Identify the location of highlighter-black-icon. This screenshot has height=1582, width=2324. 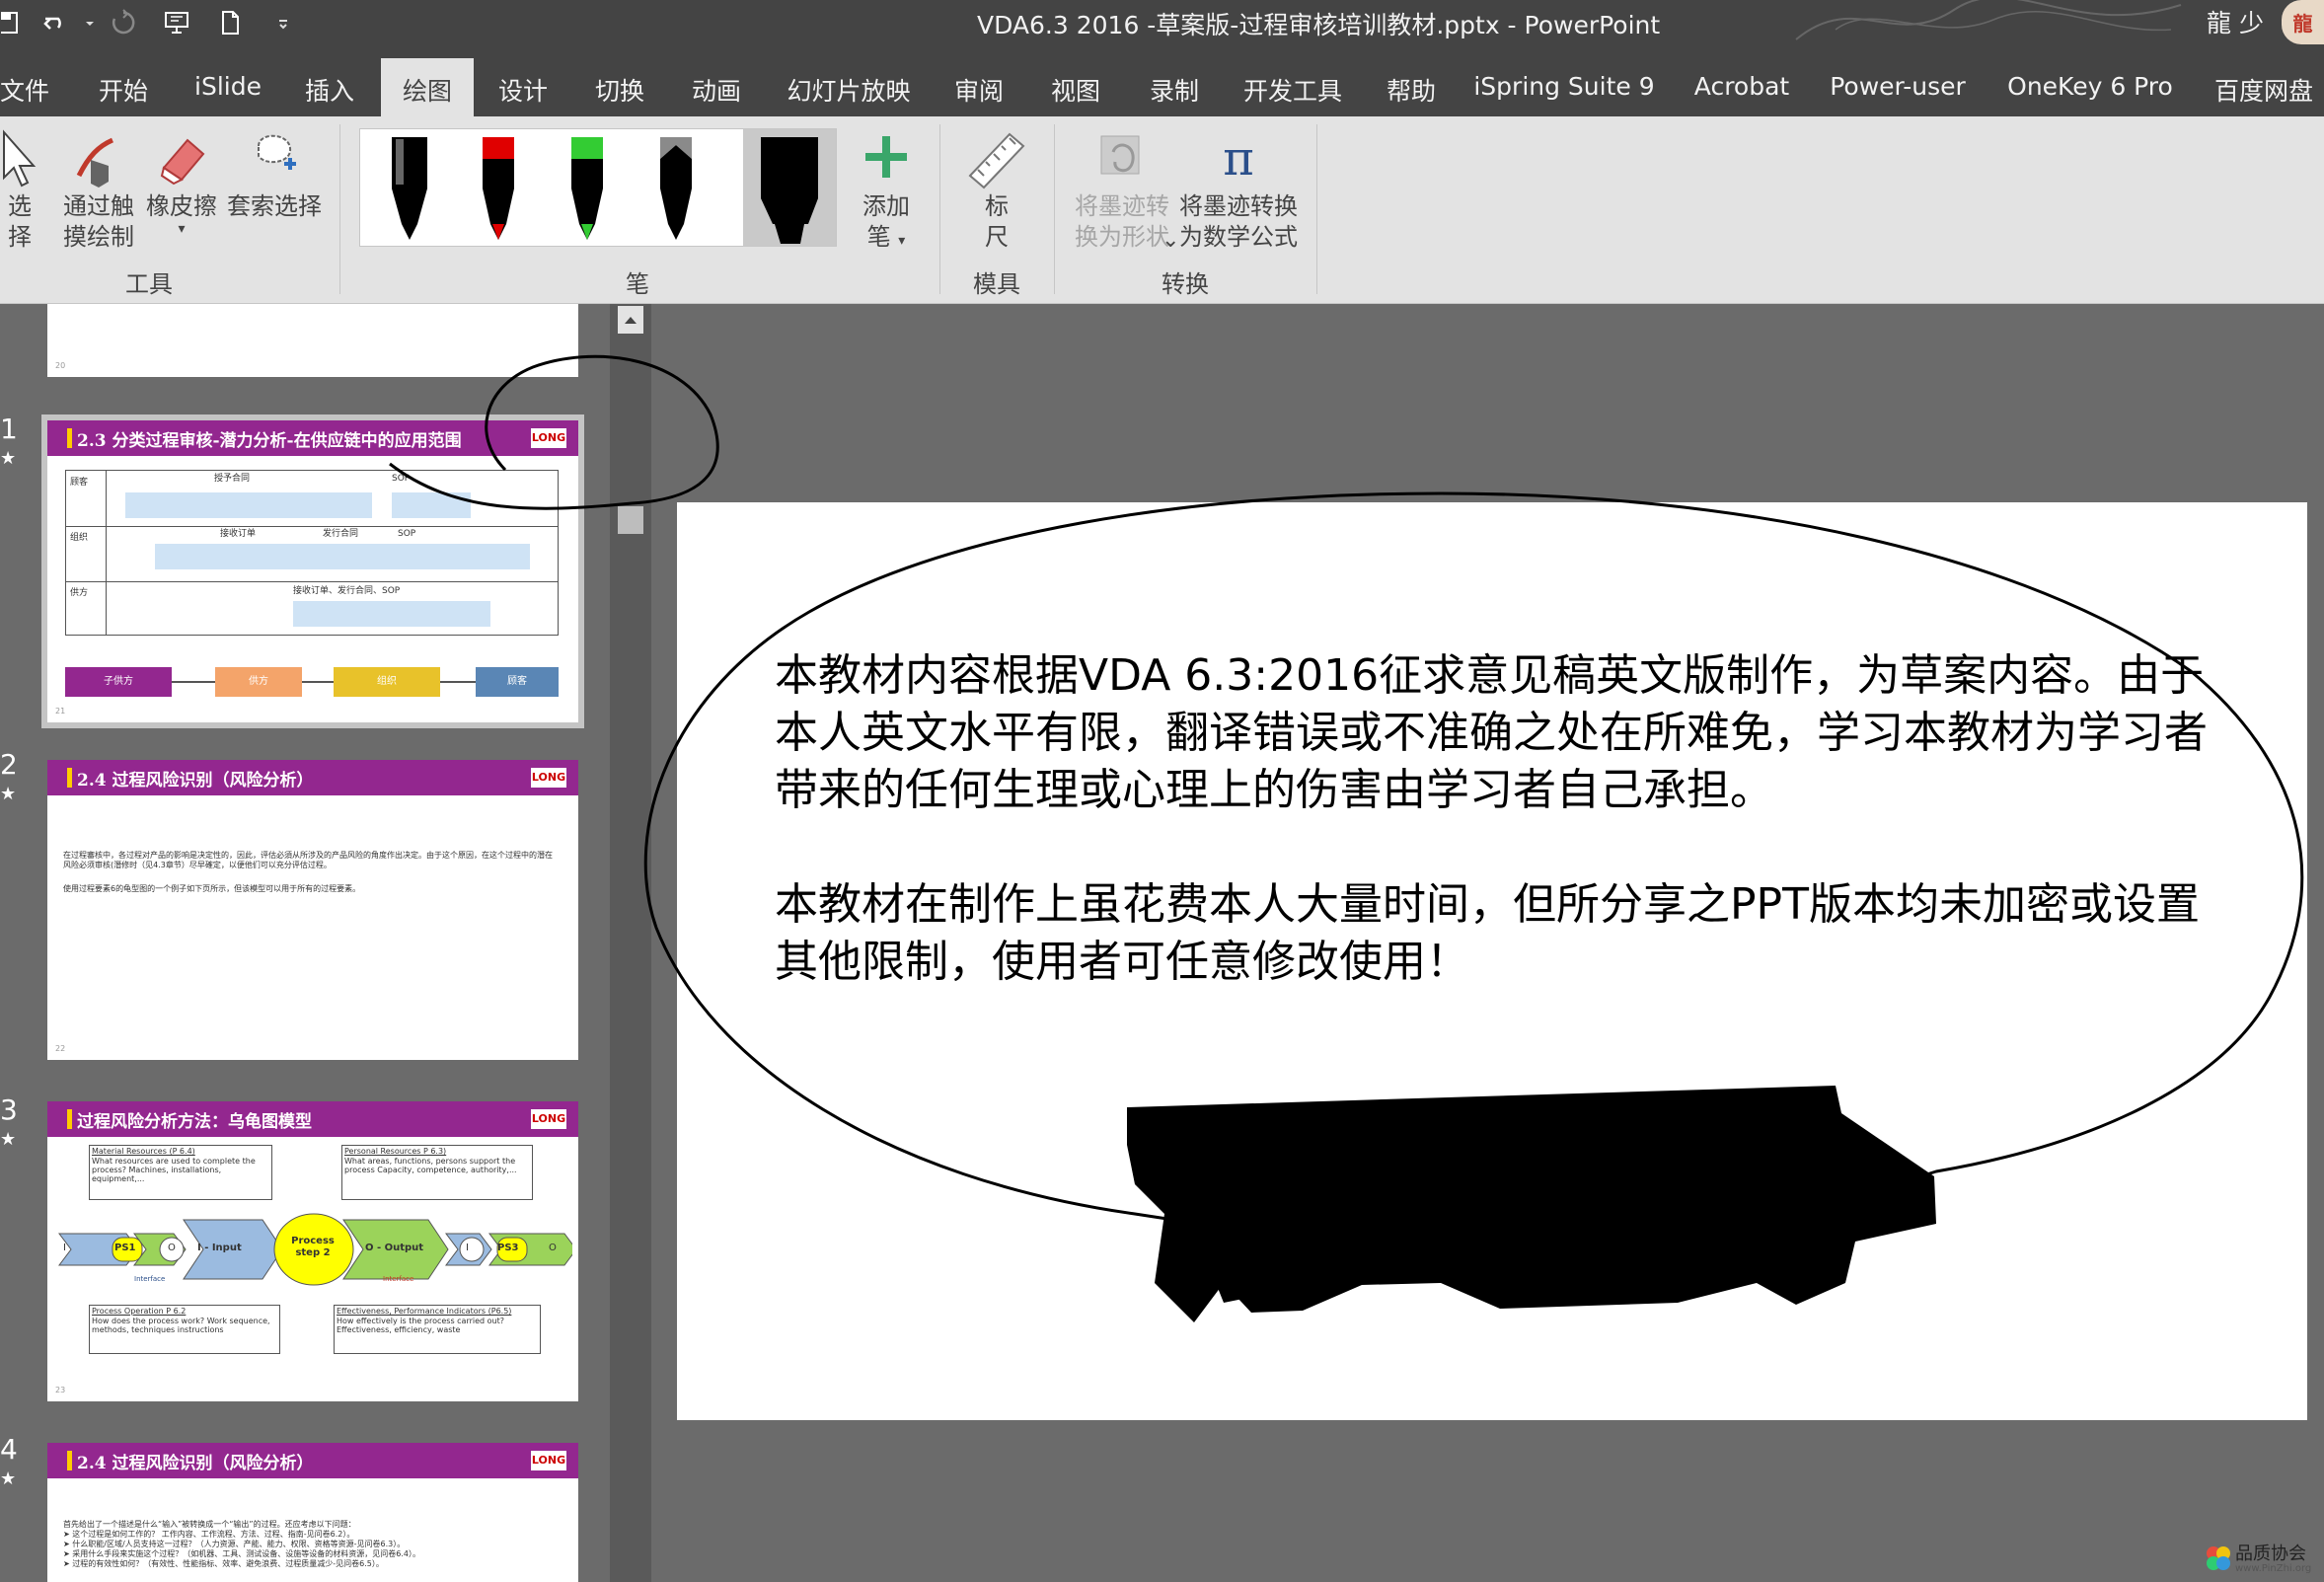
(790, 188).